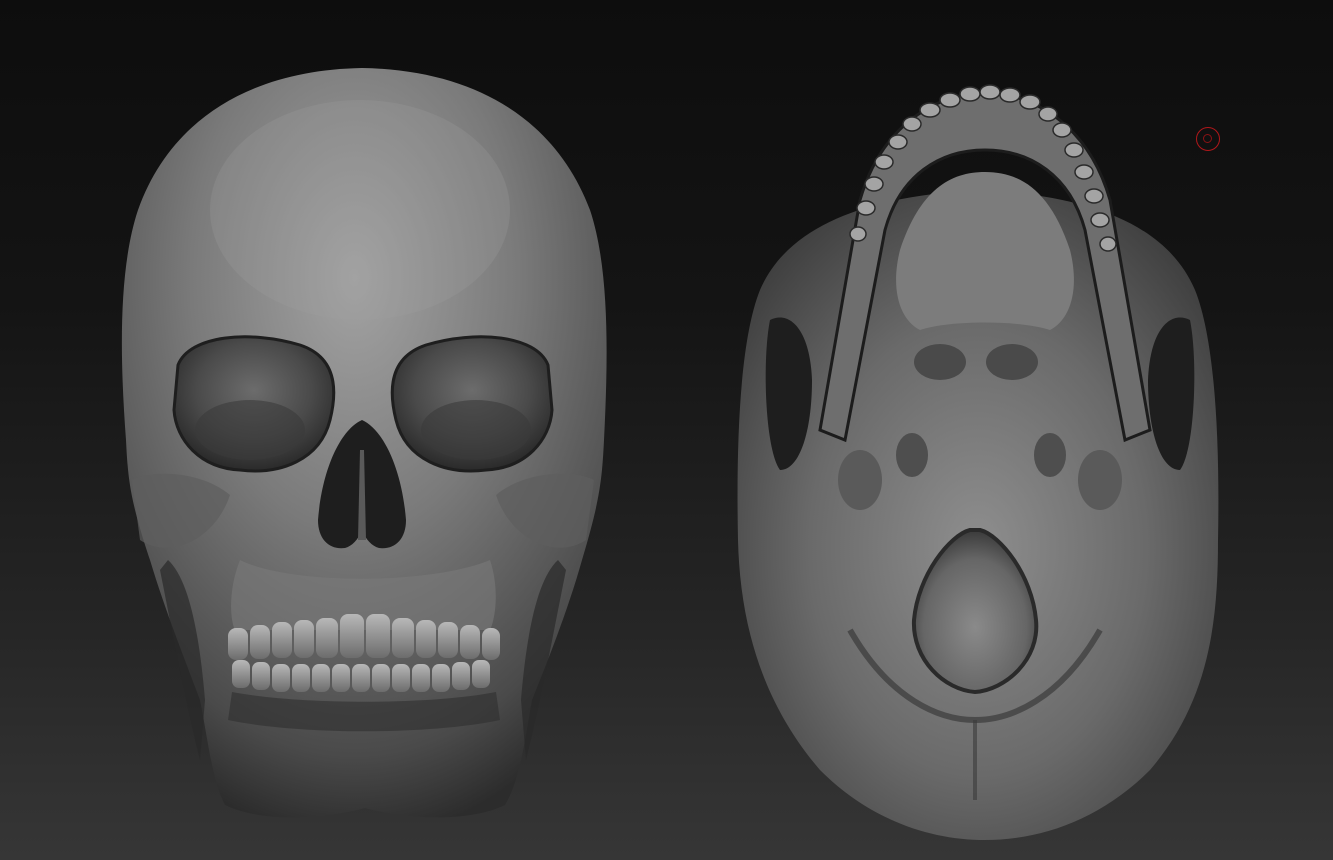 The image size is (1333, 860). I want to click on skull-front-orbit-left-shadow, so click(250, 430).